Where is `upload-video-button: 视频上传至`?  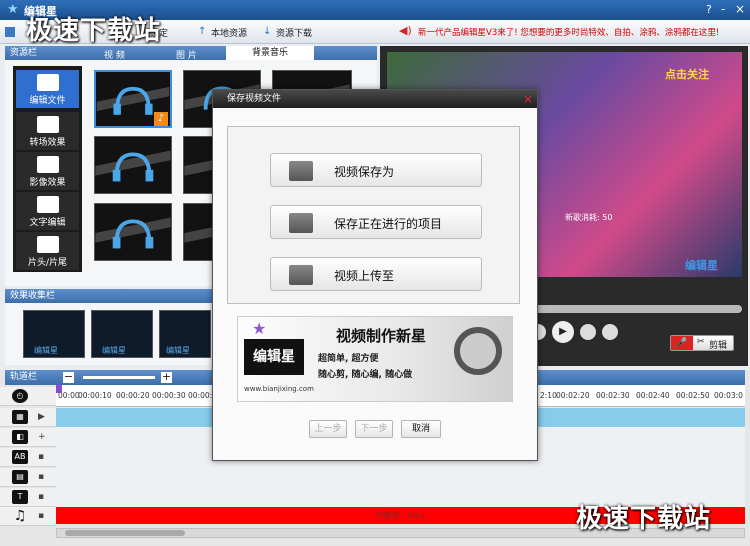 upload-video-button: 视频上传至 is located at coordinates (376, 274).